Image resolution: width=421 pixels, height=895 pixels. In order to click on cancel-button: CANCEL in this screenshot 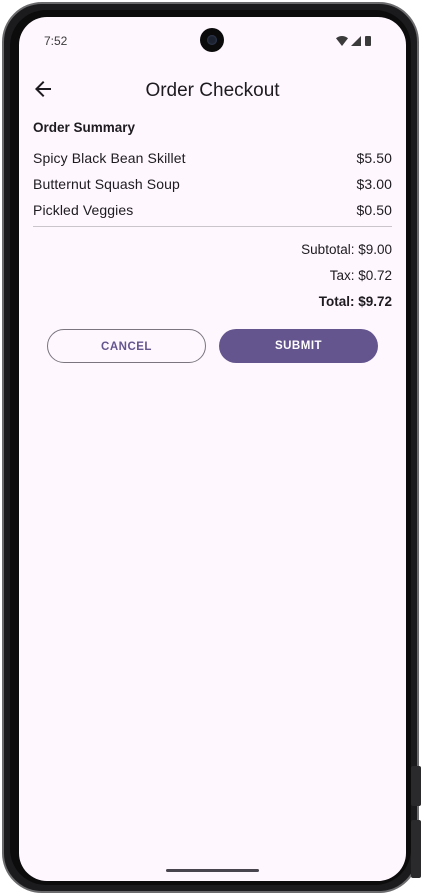, I will do `click(126, 346)`.